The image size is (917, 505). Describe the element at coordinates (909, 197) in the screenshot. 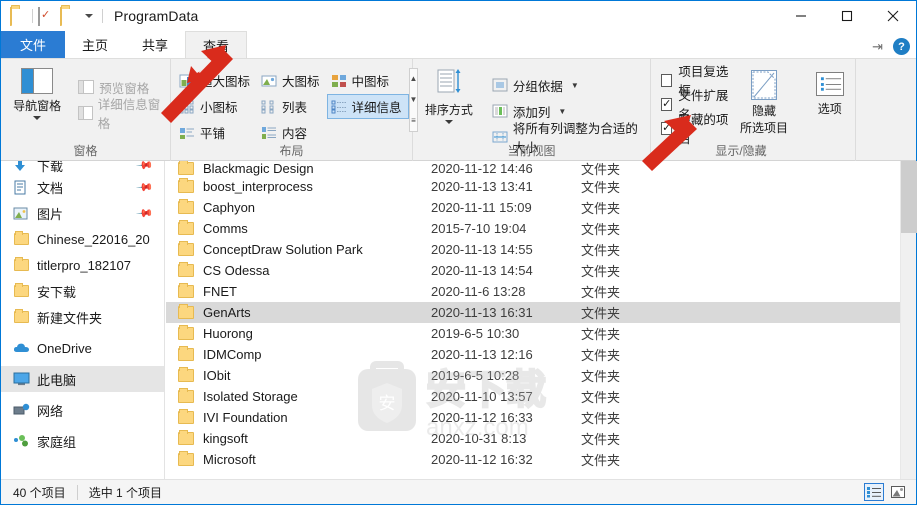

I see `scrollbar-thumb` at that location.